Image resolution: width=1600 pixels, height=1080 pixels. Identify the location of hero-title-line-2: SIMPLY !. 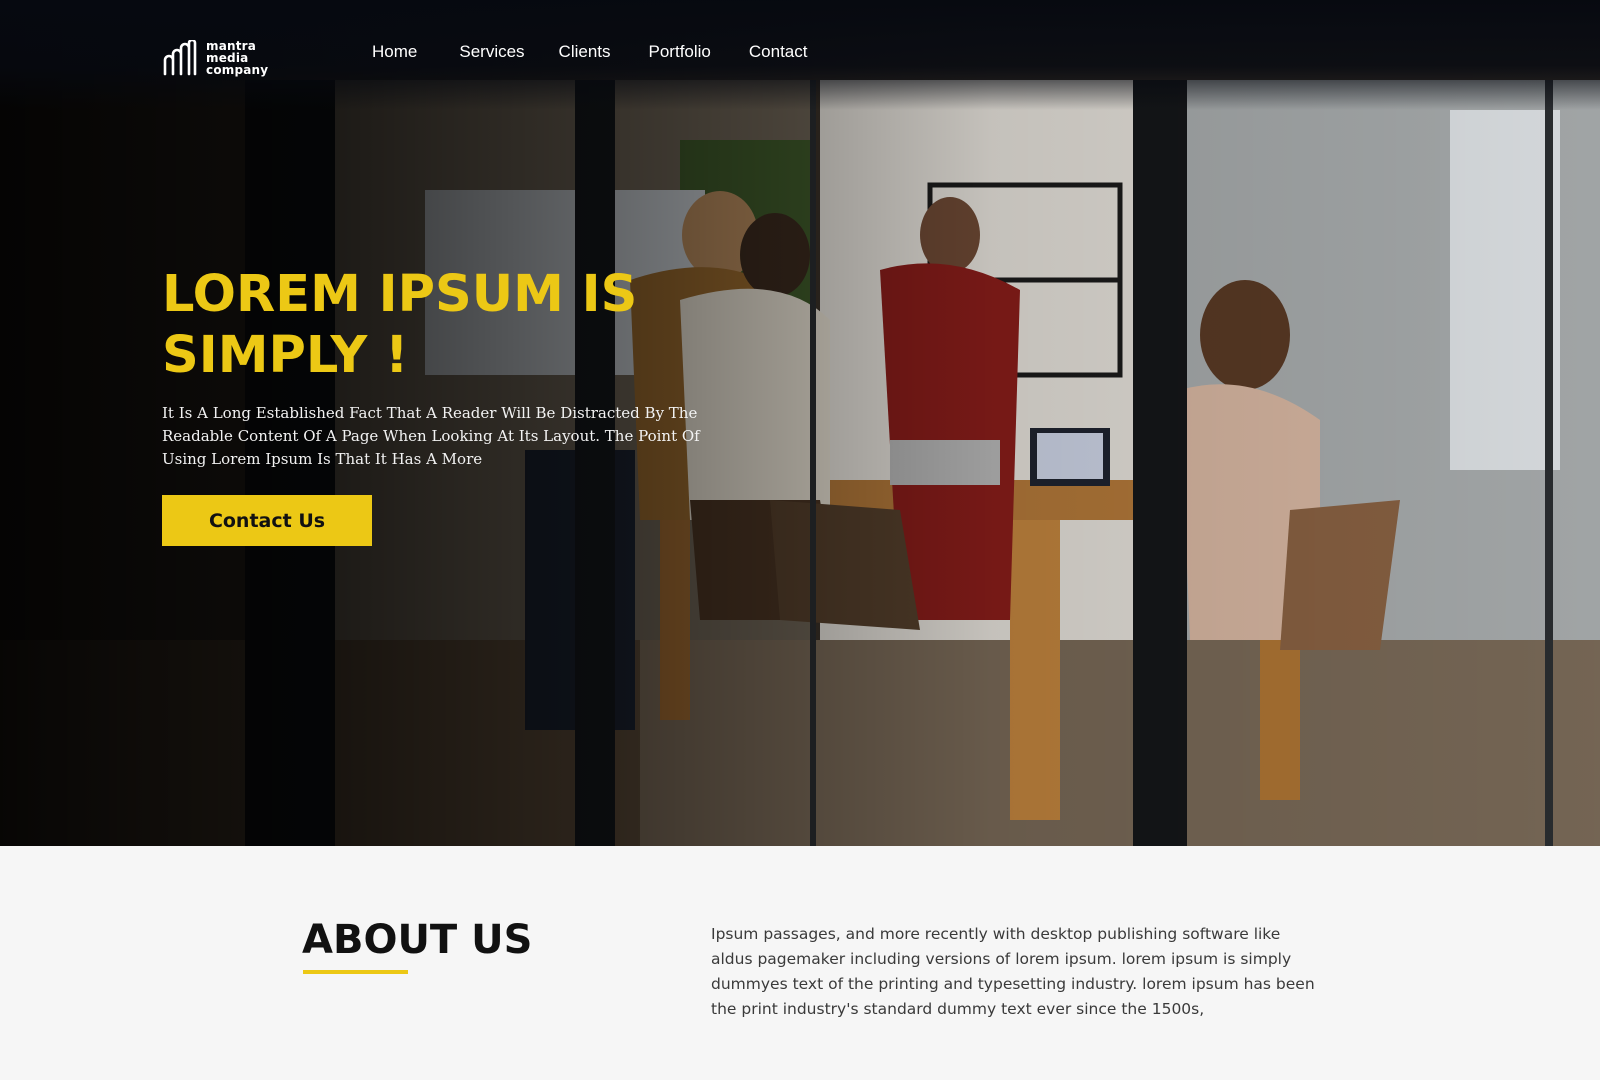
(285, 355).